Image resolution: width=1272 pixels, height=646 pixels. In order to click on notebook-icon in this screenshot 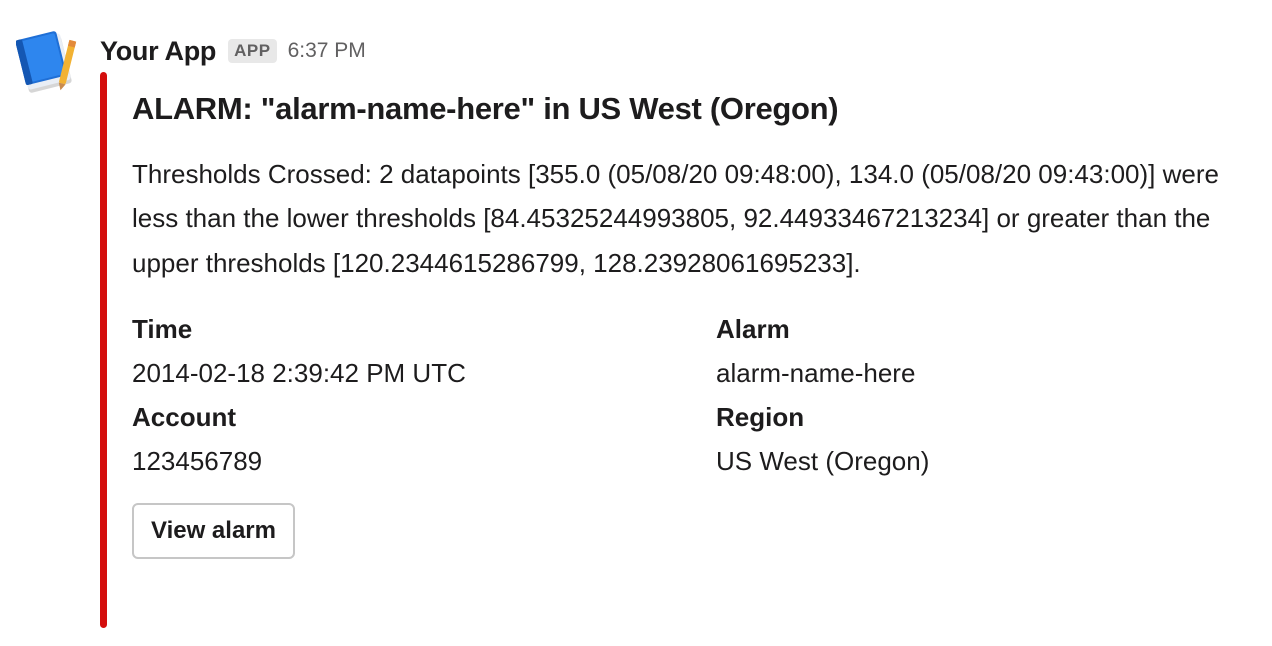, I will do `click(46, 62)`.